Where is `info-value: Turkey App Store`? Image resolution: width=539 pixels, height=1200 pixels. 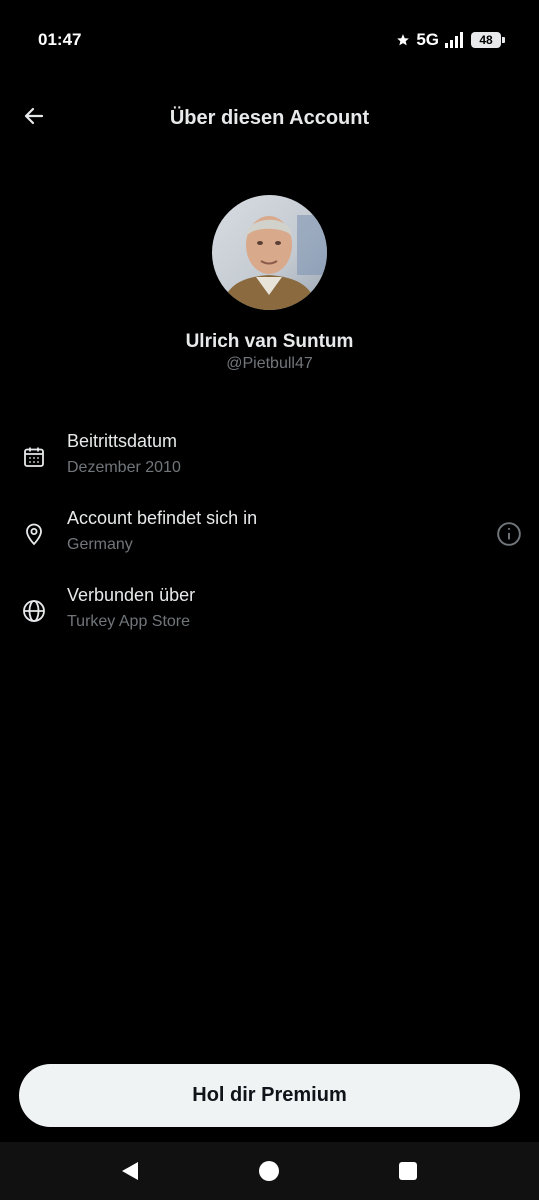
info-value: Turkey App Store is located at coordinates (129, 621).